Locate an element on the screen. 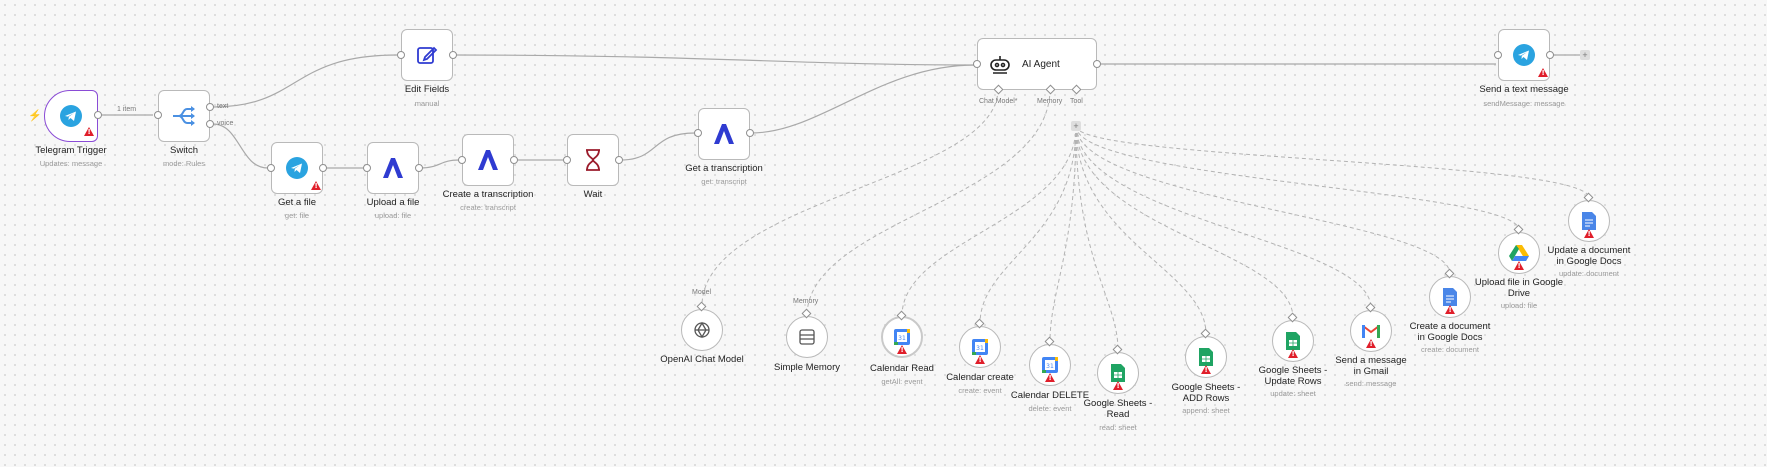  model-port-label: Model is located at coordinates (702, 292).